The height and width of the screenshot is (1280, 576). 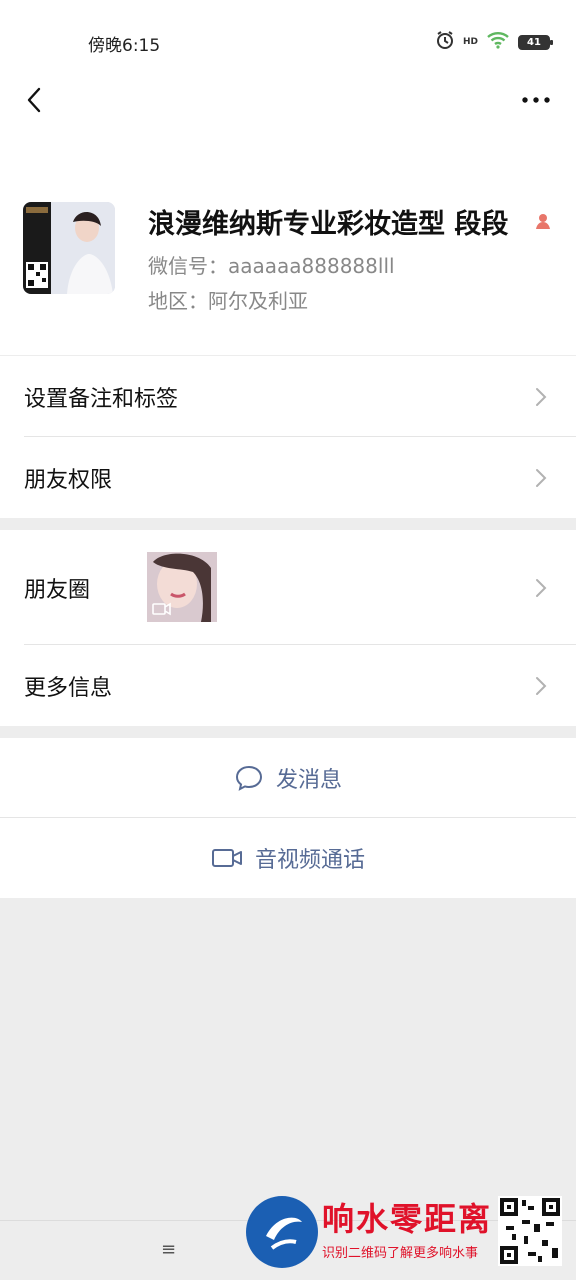 What do you see at coordinates (248, 778) in the screenshot?
I see `chat-bubble-icon` at bounding box center [248, 778].